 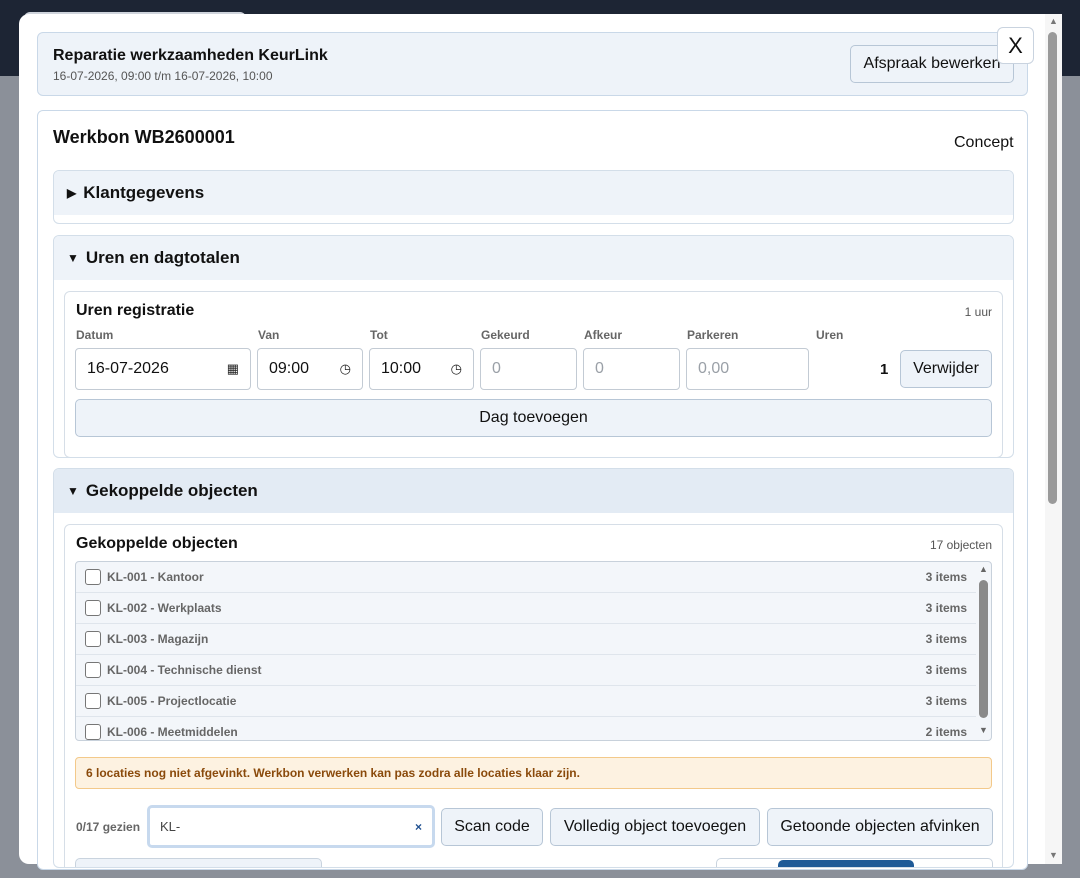 What do you see at coordinates (846, 863) in the screenshot?
I see `footer-primary-button` at bounding box center [846, 863].